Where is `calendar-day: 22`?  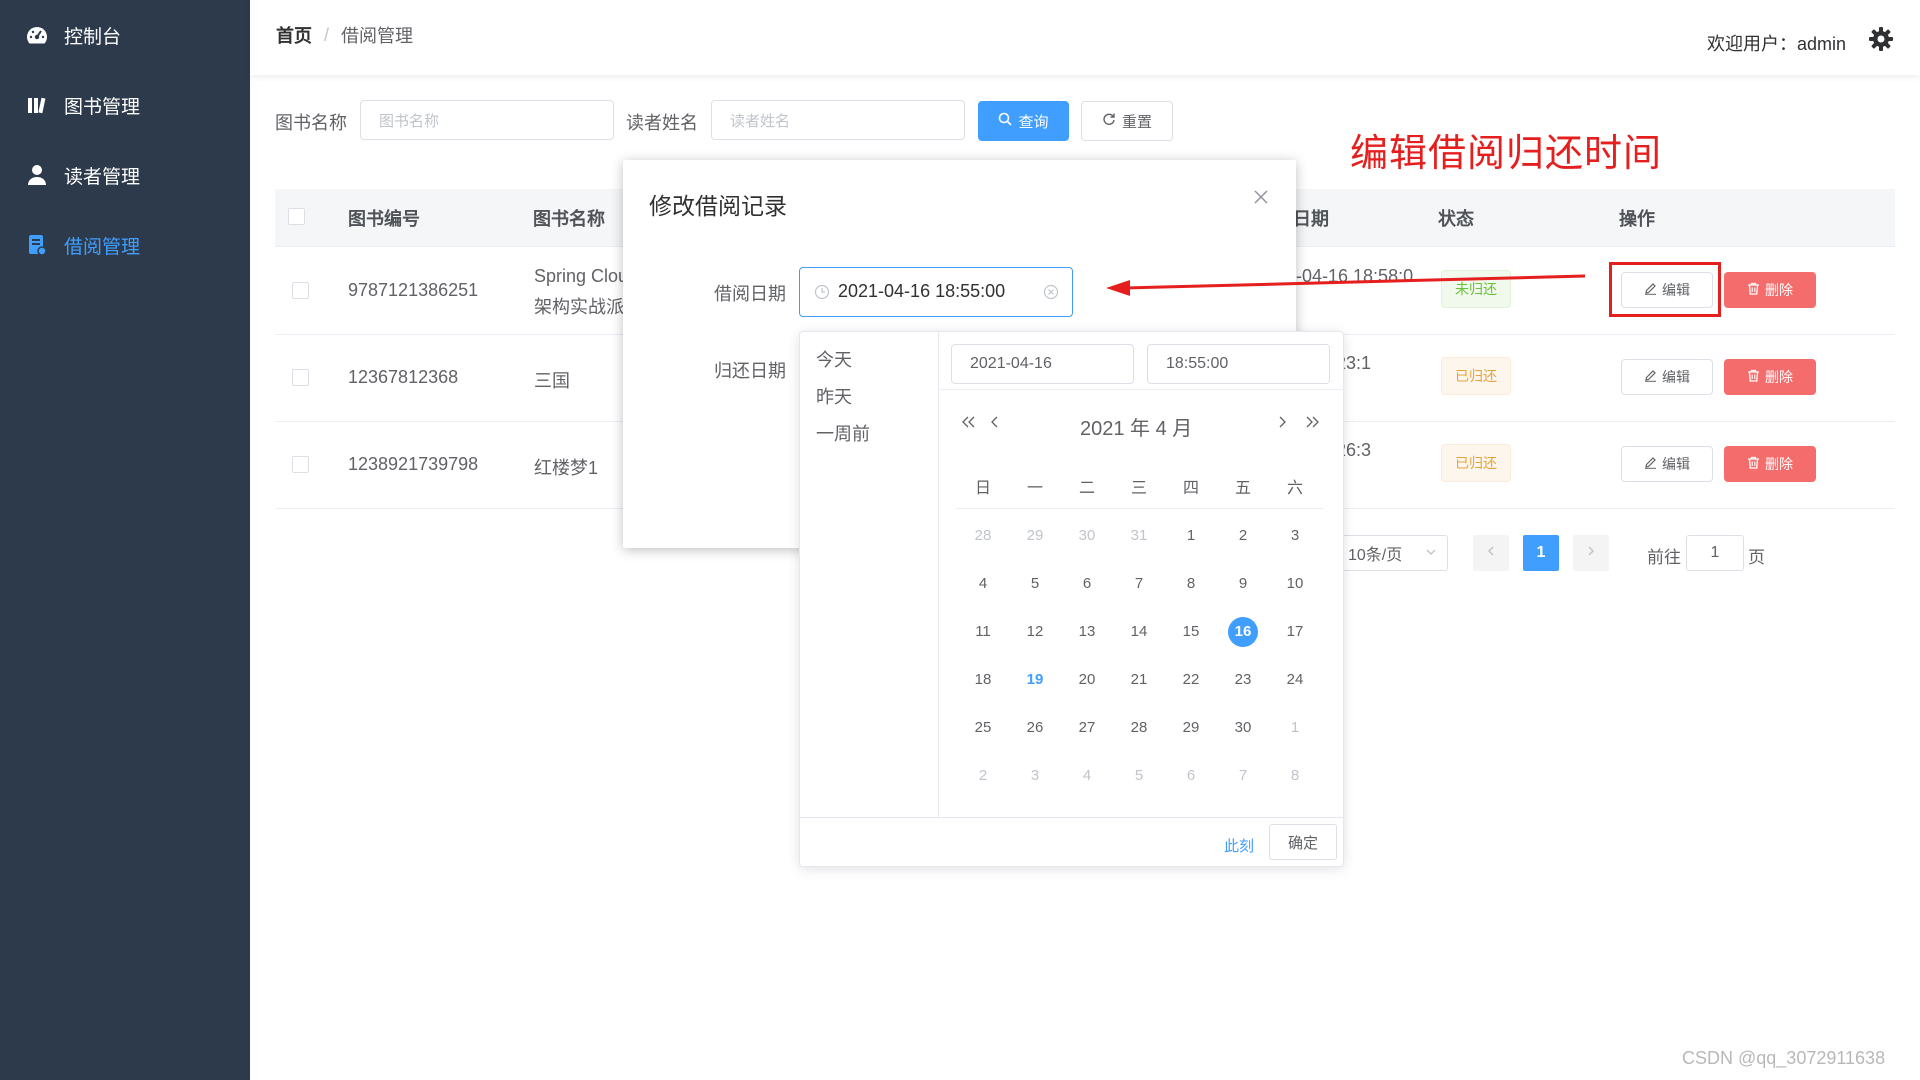
calendar-day: 22 is located at coordinates (1191, 680).